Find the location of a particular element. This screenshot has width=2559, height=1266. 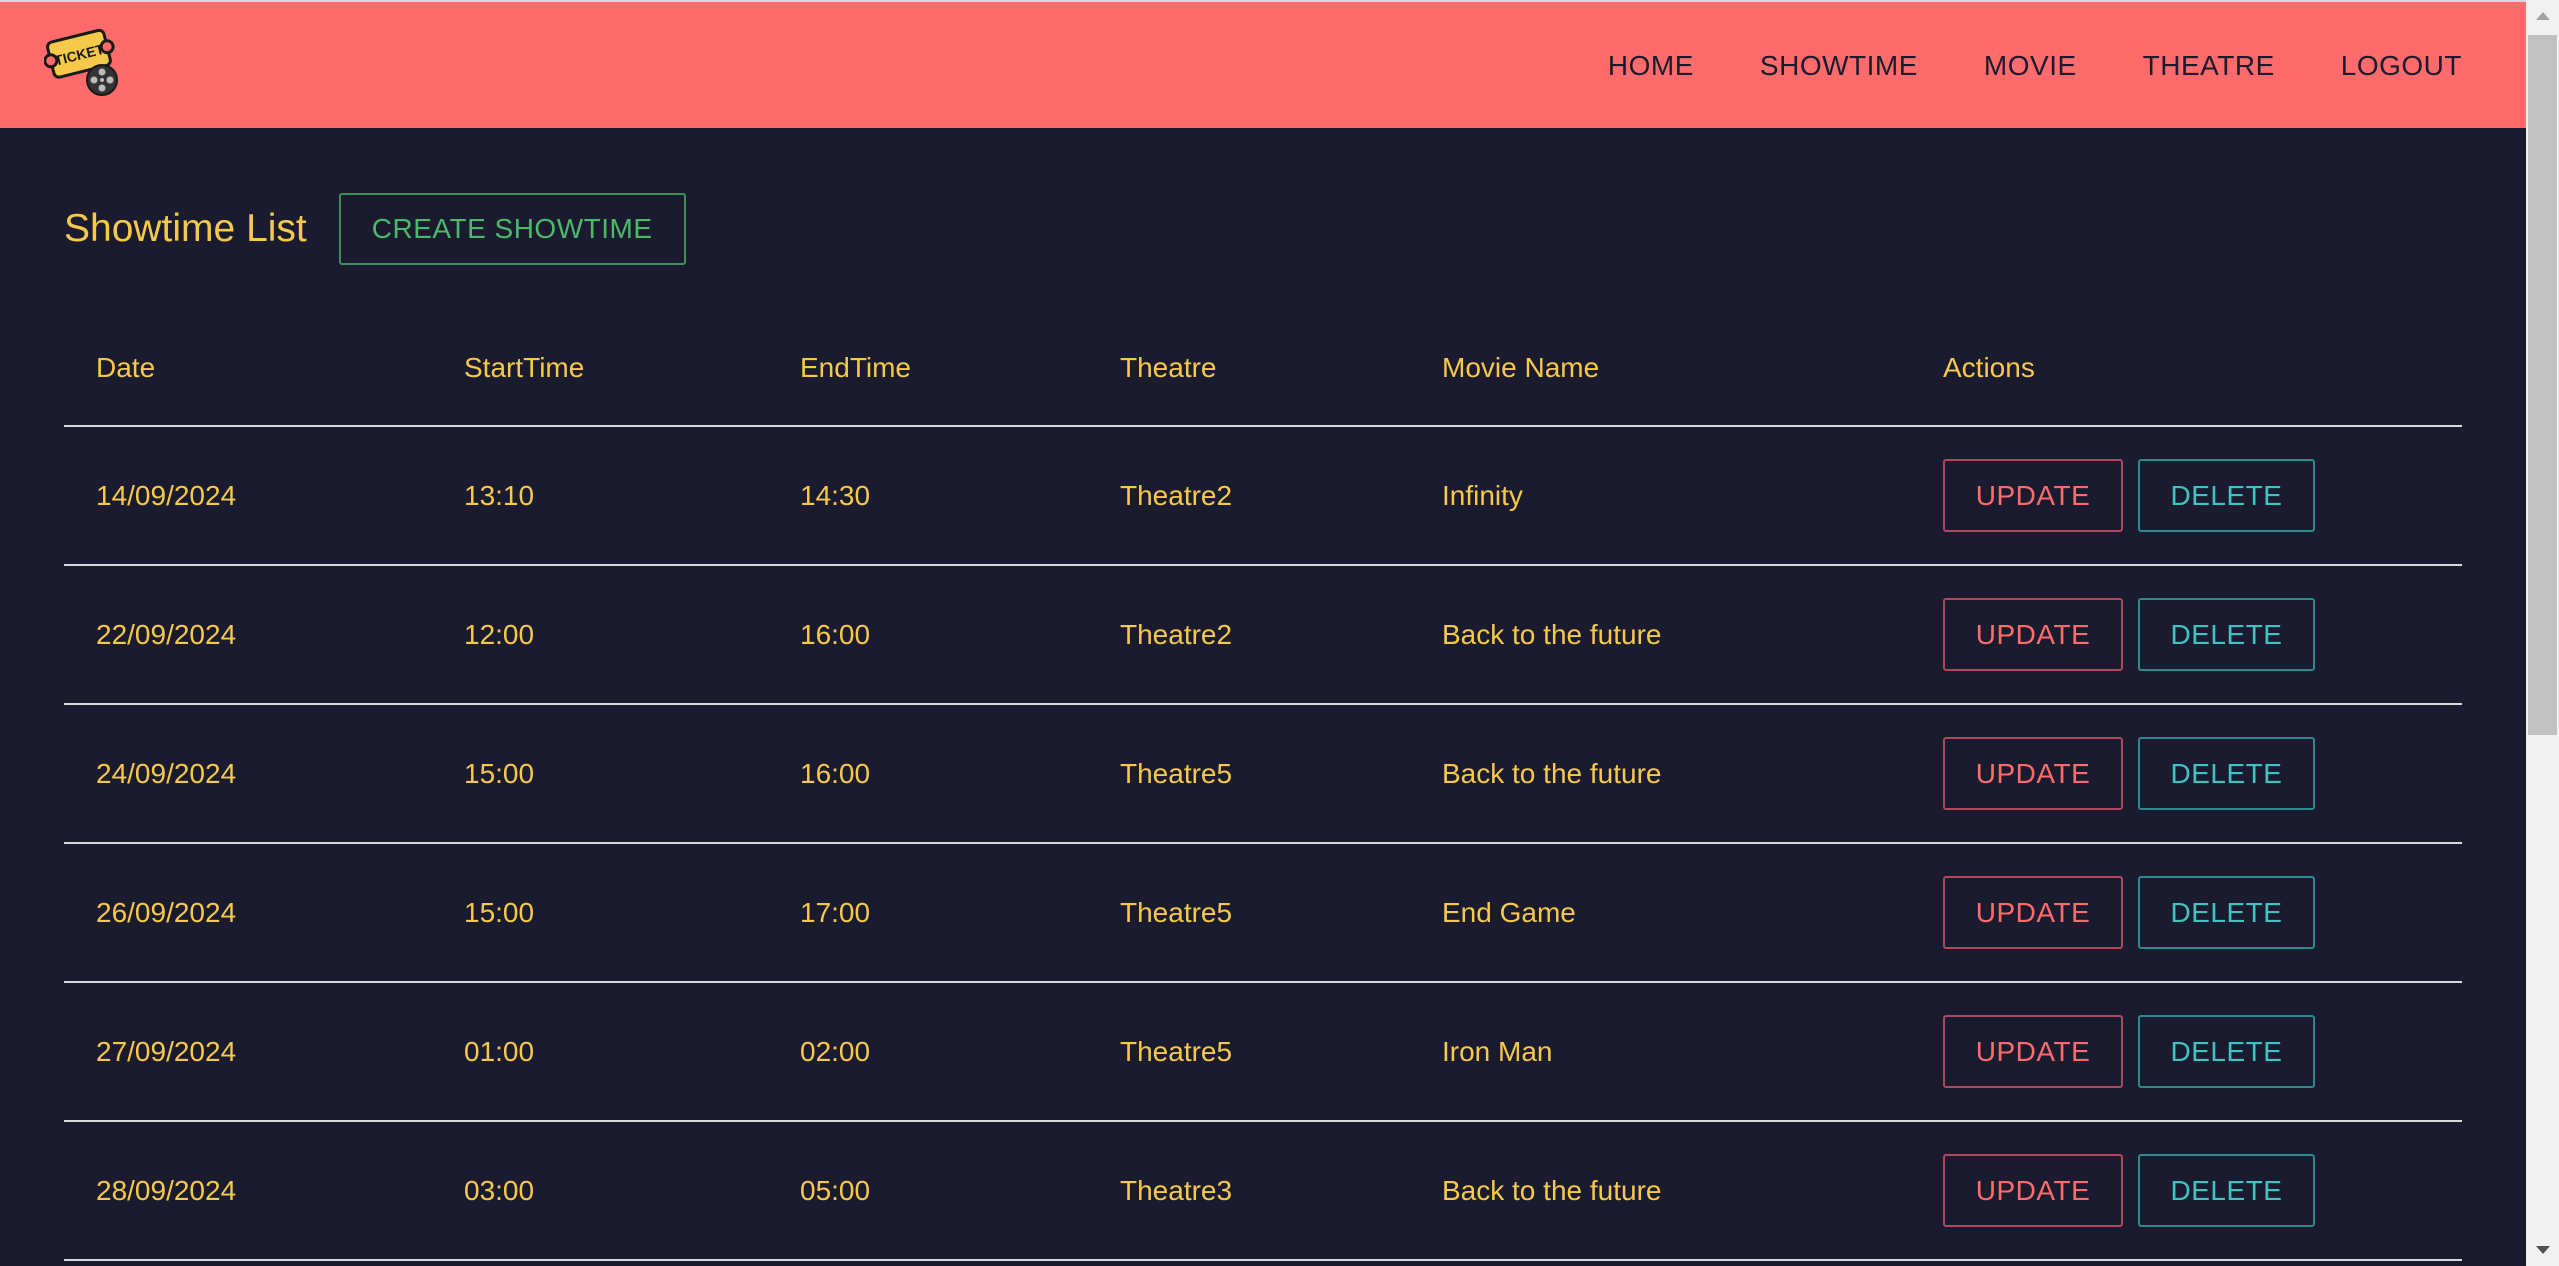

cell-date: 27/09/2024 is located at coordinates (166, 1051).